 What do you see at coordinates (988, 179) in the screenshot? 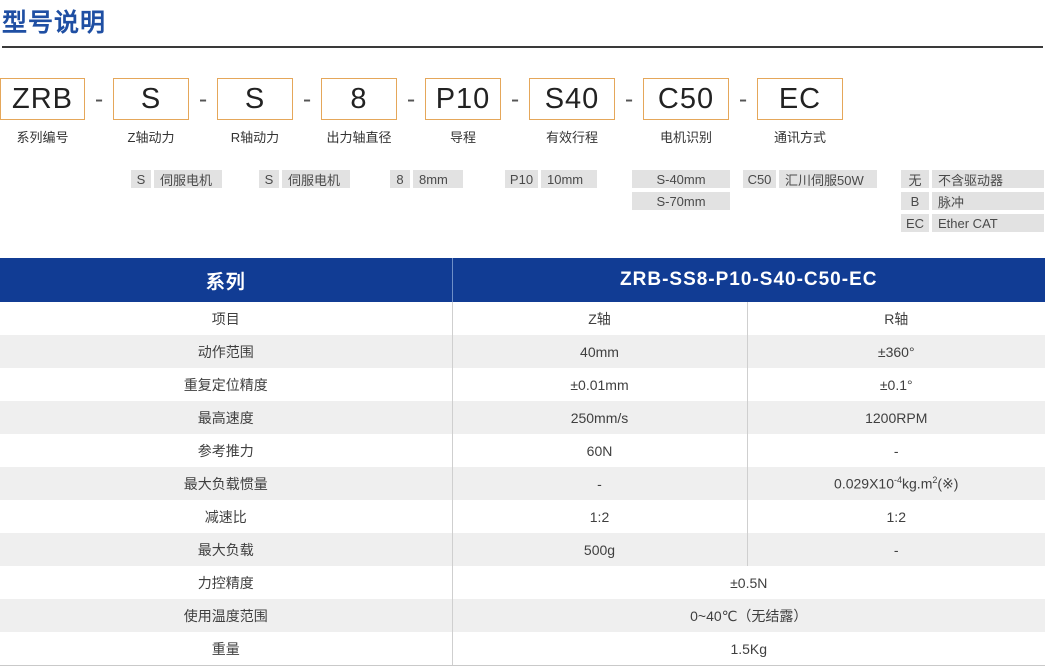
I see `legend-description: 不含驱动器` at bounding box center [988, 179].